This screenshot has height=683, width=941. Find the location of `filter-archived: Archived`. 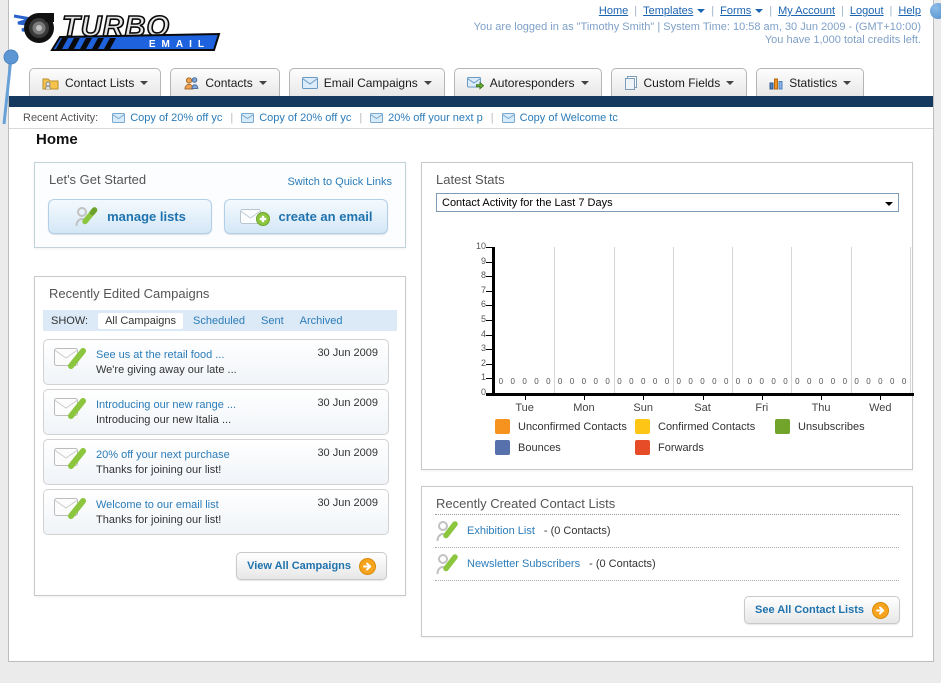

filter-archived: Archived is located at coordinates (321, 321).